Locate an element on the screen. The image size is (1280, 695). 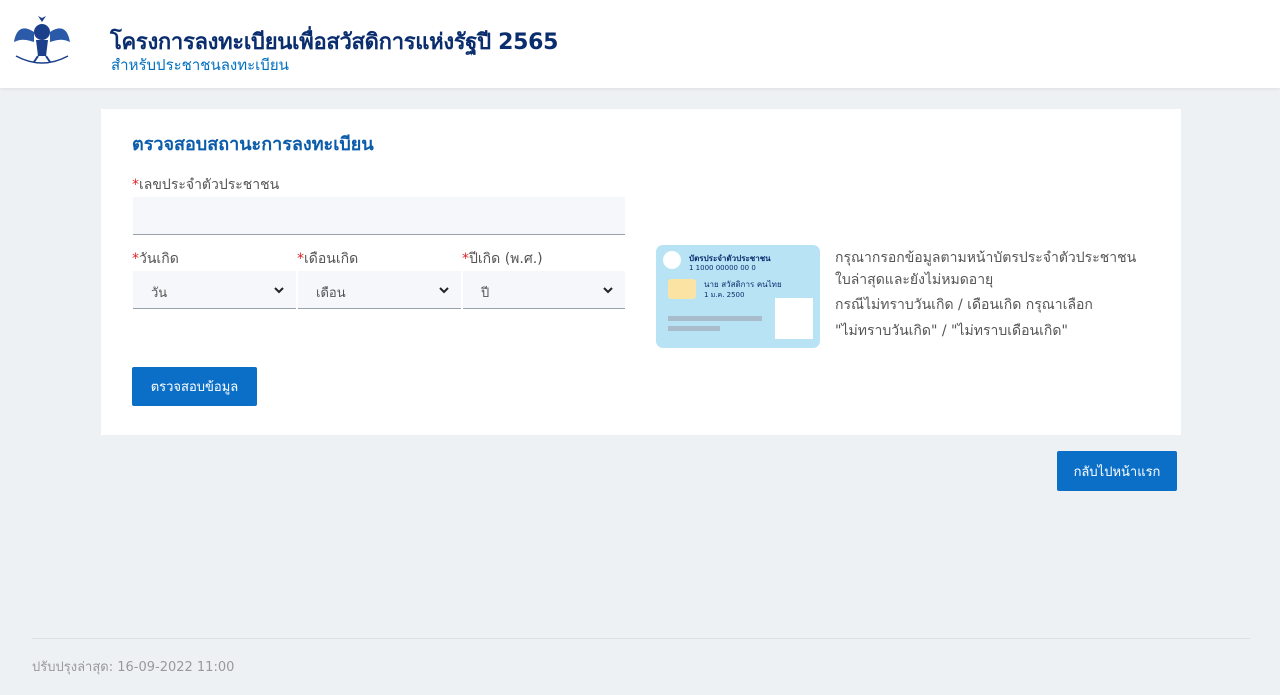
id-card-photo is located at coordinates (794, 318).